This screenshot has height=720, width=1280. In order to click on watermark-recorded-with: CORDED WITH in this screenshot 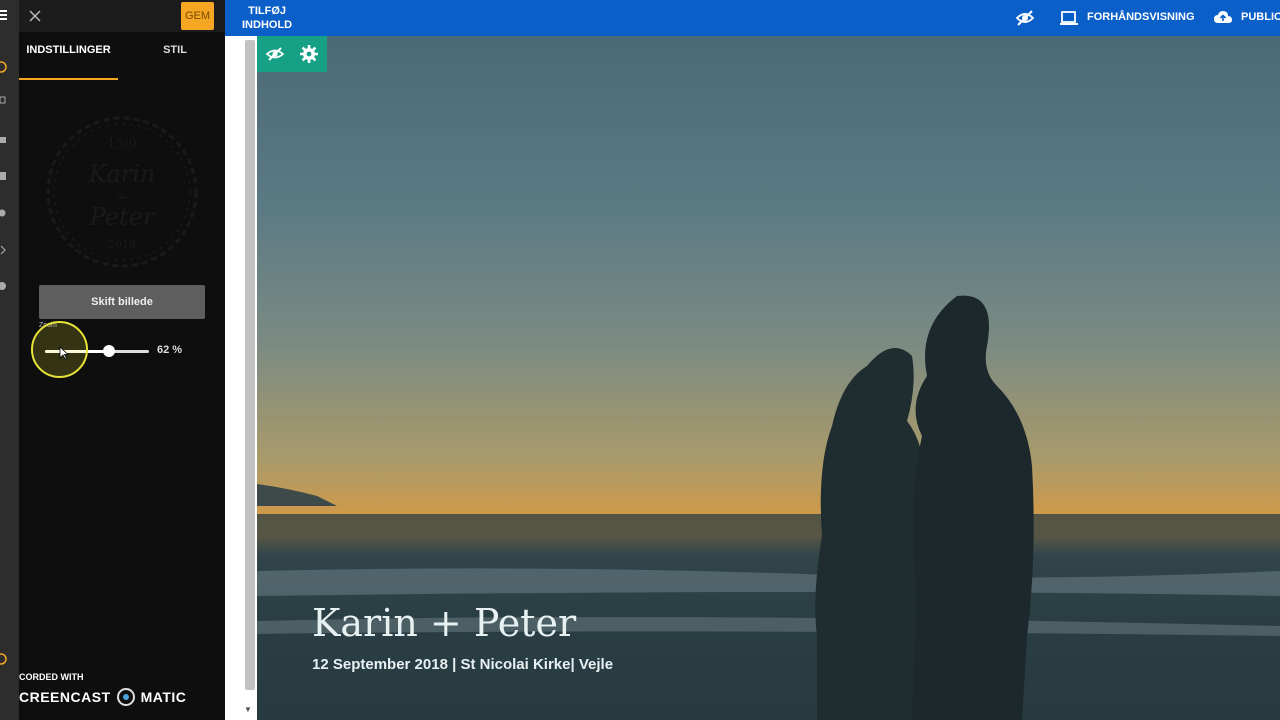, I will do `click(51, 677)`.